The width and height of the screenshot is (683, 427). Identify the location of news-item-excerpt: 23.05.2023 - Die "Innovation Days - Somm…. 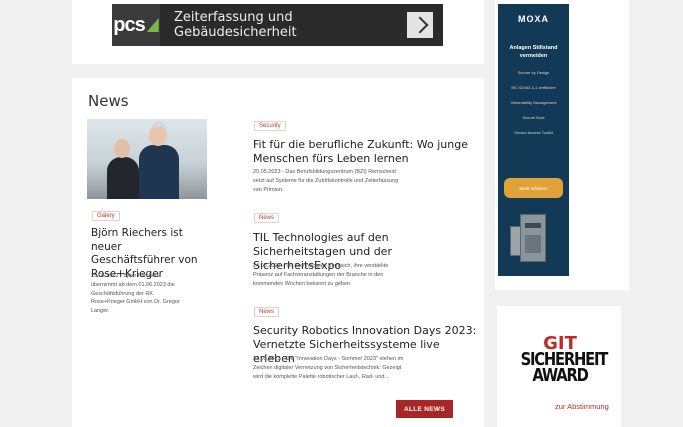
(328, 368).